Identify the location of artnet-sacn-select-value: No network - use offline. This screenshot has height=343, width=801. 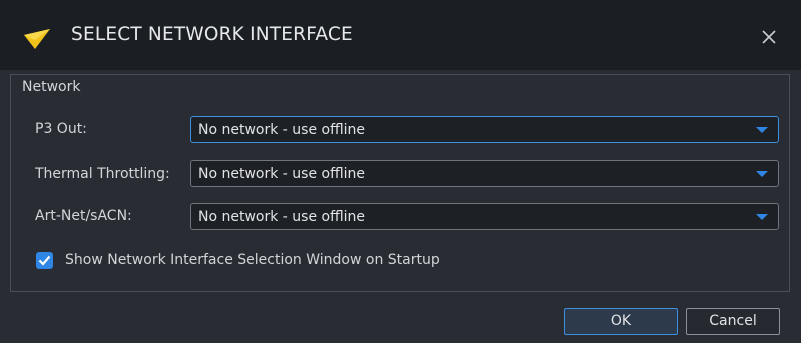
(282, 217).